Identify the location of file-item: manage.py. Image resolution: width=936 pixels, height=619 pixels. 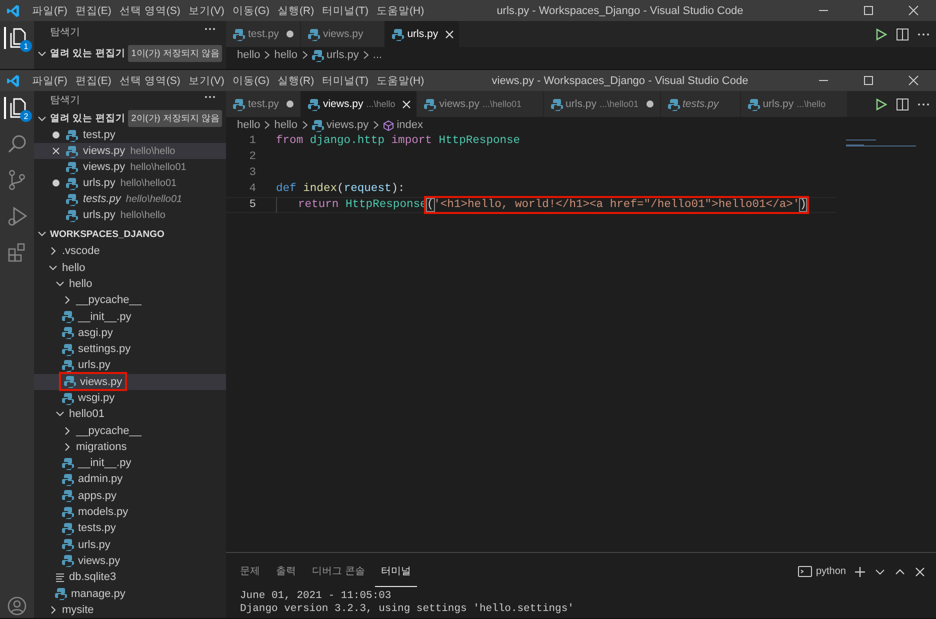
(130, 593).